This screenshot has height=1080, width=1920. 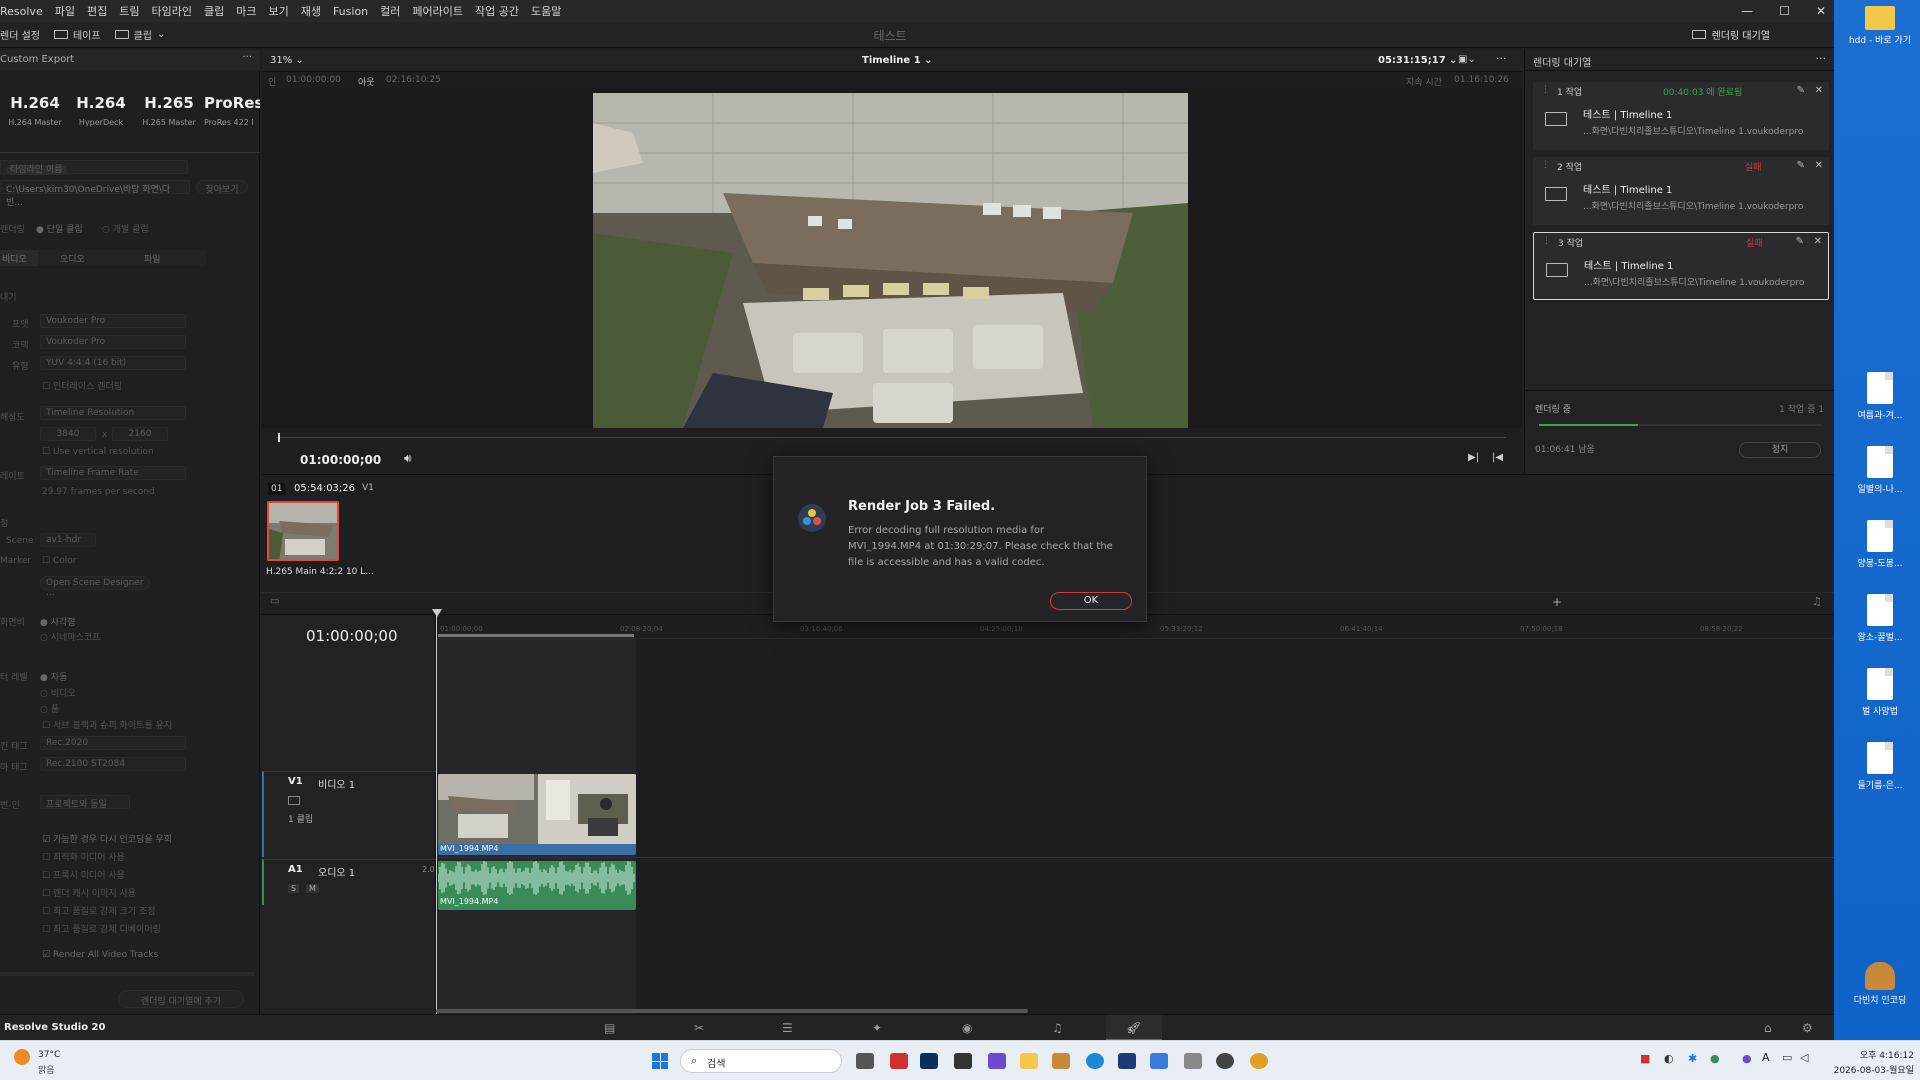 What do you see at coordinates (171, 11) in the screenshot?
I see `menu-timeline: 타임라인` at bounding box center [171, 11].